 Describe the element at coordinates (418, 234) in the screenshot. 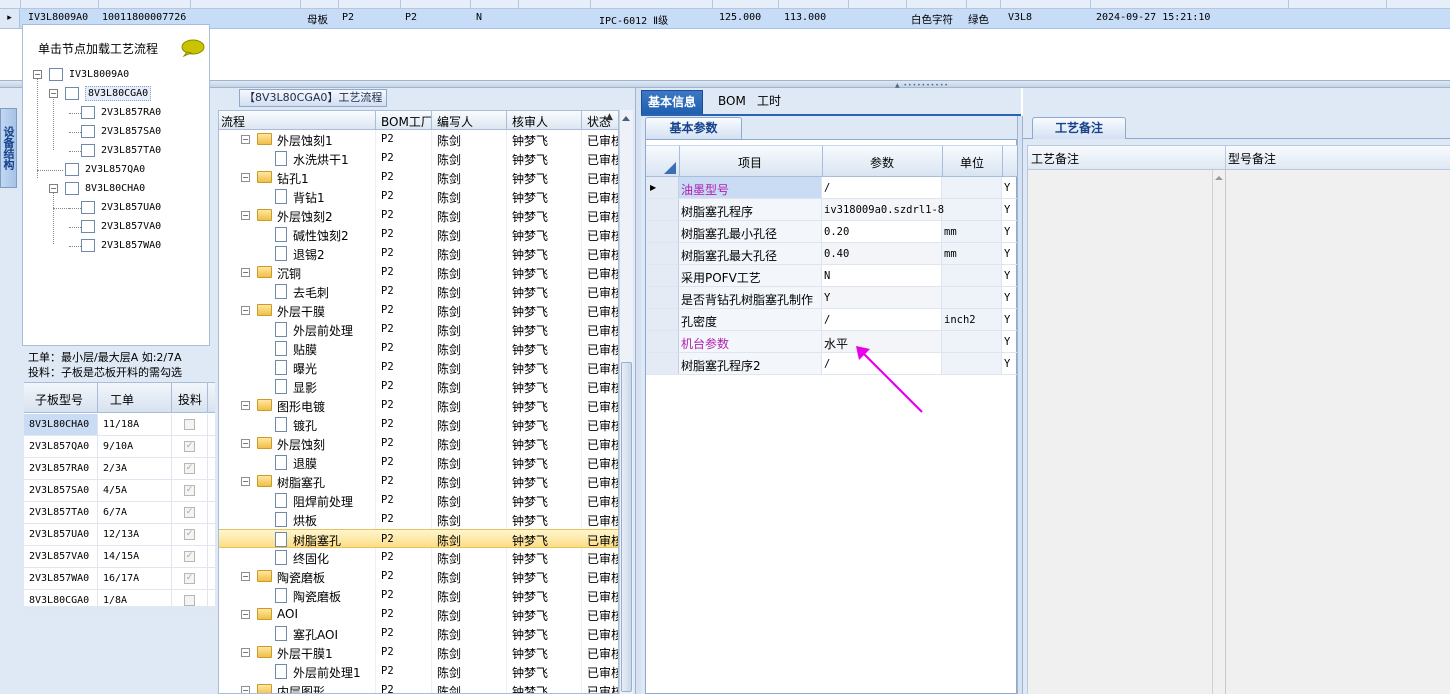

I see `process-row: 碱性蚀刻2 P2 陈剑 钟梦飞 已审核` at that location.